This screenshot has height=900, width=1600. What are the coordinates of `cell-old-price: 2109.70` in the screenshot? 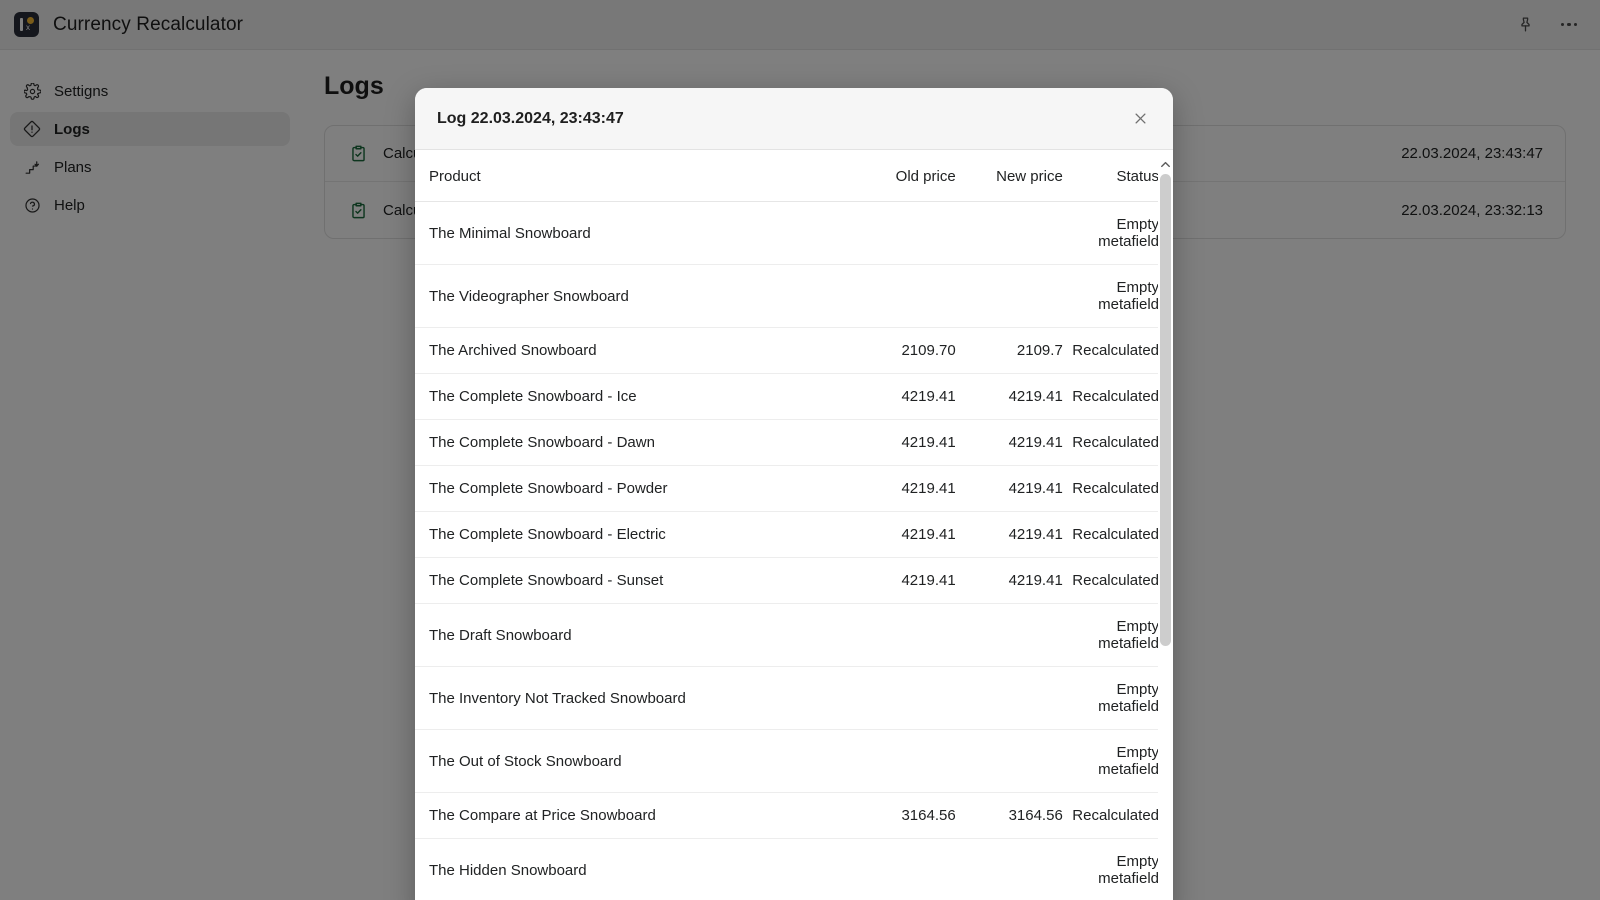 It's located at (899, 350).